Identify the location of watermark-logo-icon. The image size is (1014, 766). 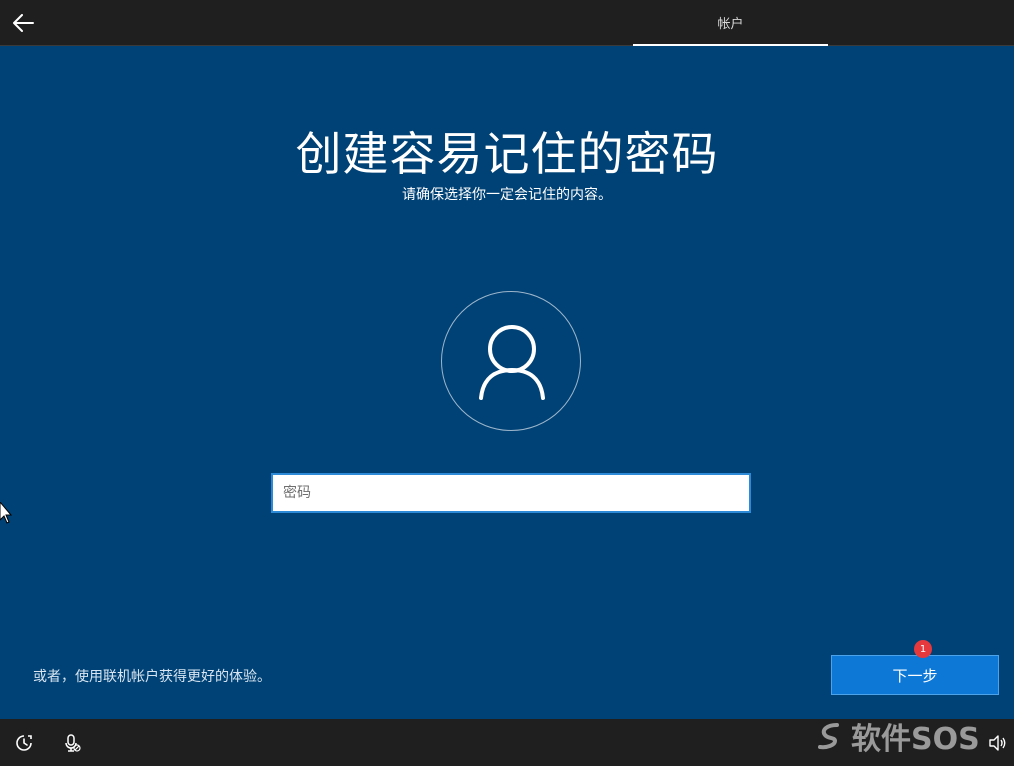
(828, 736).